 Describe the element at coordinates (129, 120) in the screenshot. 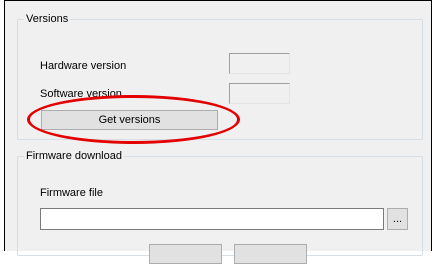

I see `get-versions-button: Get versions` at that location.